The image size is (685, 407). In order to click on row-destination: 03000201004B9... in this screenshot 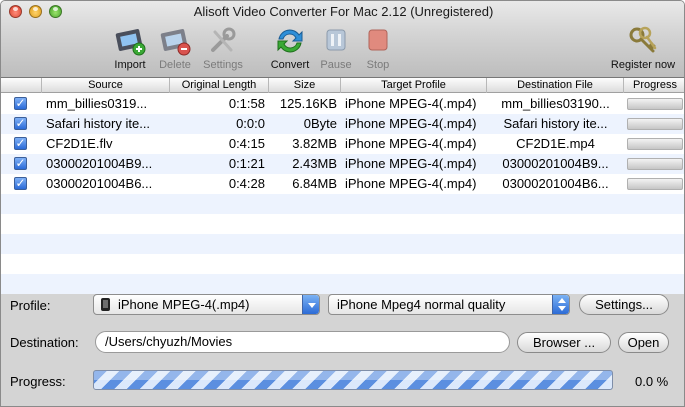, I will do `click(555, 163)`.